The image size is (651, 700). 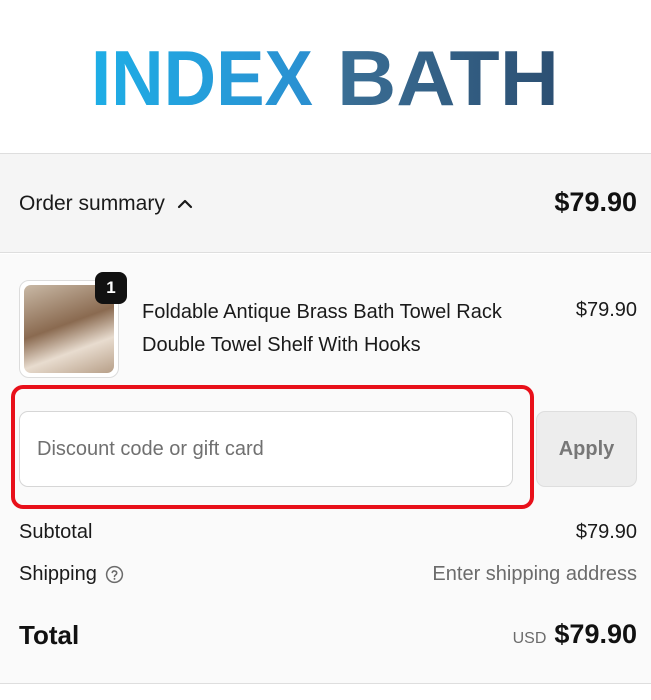 What do you see at coordinates (534, 574) in the screenshot?
I see `shipping-value: Enter shipping address` at bounding box center [534, 574].